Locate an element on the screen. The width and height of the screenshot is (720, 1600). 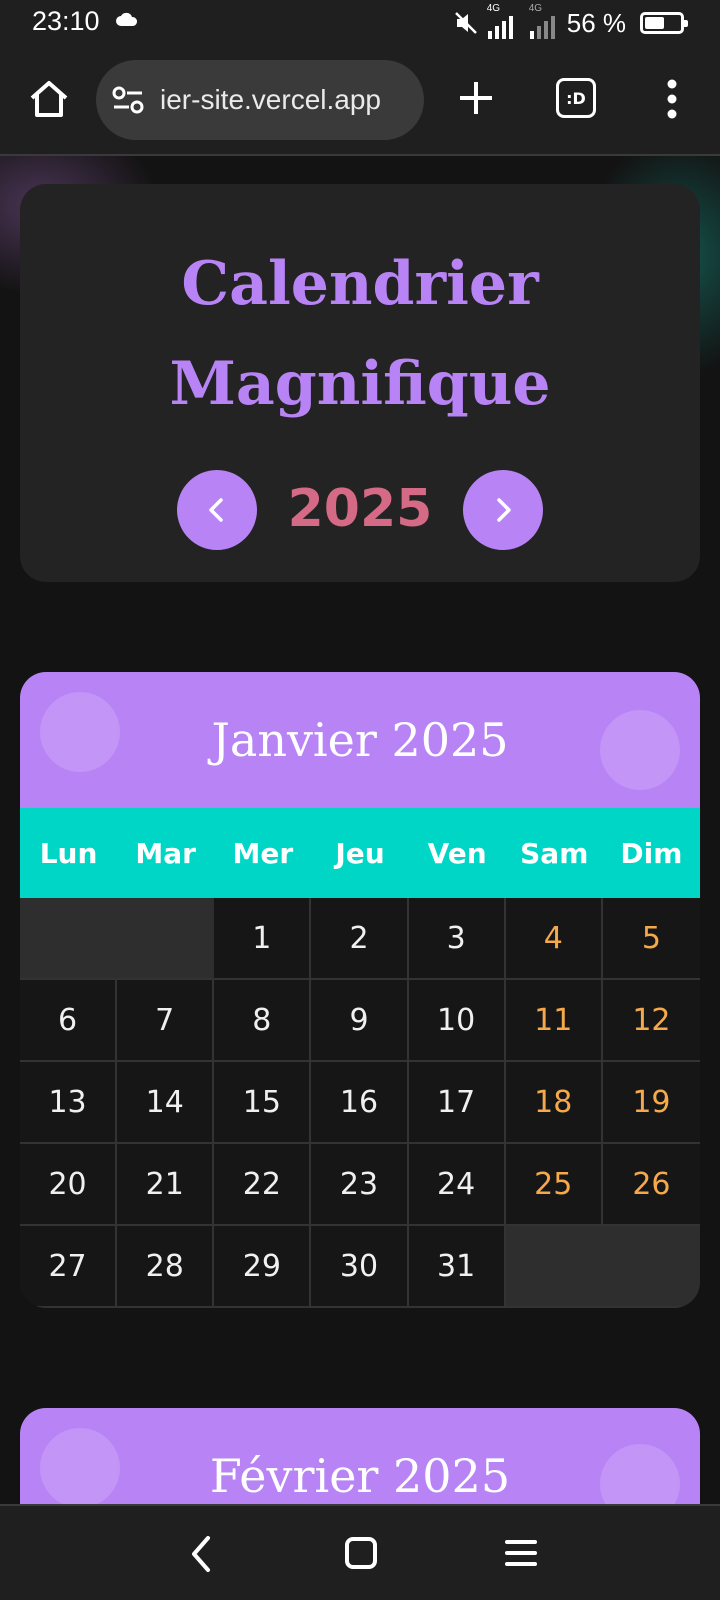
previous-year-button is located at coordinates (217, 510).